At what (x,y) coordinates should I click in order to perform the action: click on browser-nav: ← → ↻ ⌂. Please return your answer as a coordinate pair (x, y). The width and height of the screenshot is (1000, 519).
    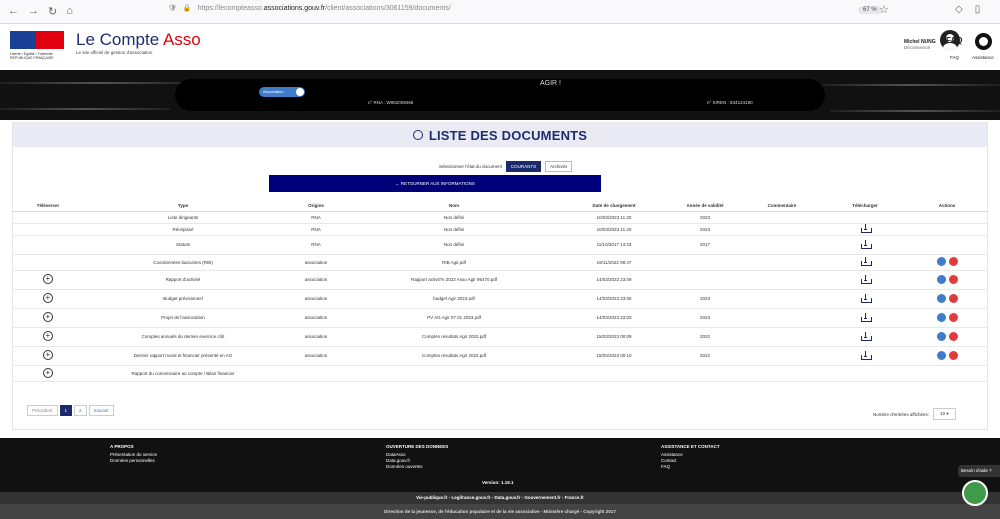
    Looking at the image, I should click on (40, 11).